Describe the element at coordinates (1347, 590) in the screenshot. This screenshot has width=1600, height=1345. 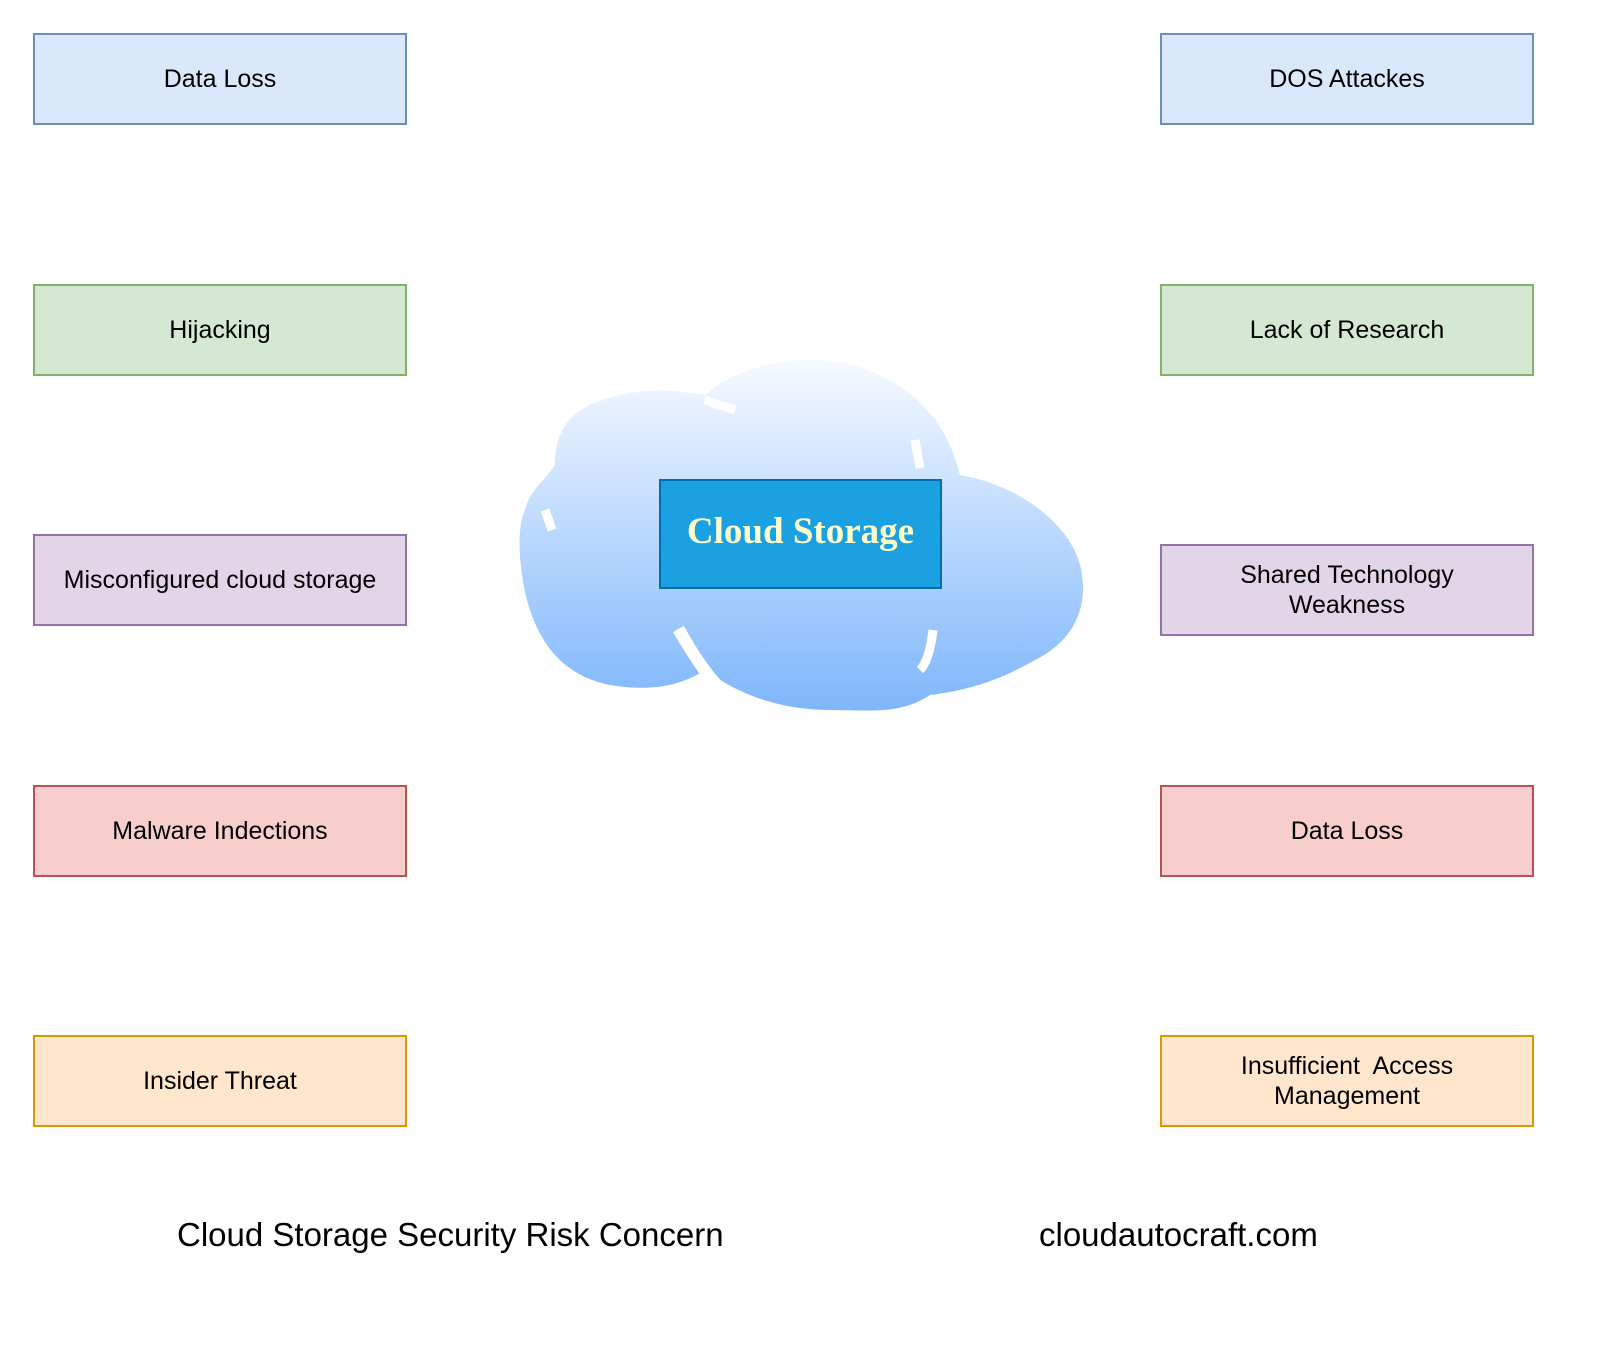
I see `risk-box-shared-technology: Shared Technology Weakness` at that location.